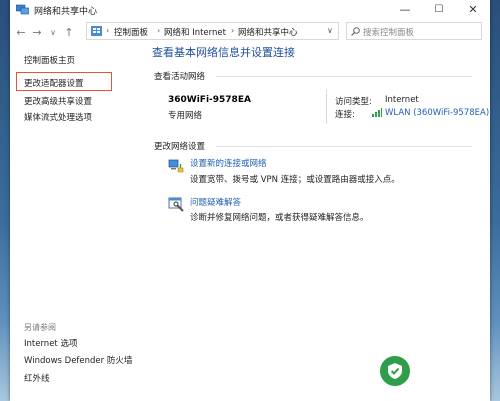  What do you see at coordinates (473, 9) in the screenshot?
I see `close-button: ✕` at bounding box center [473, 9].